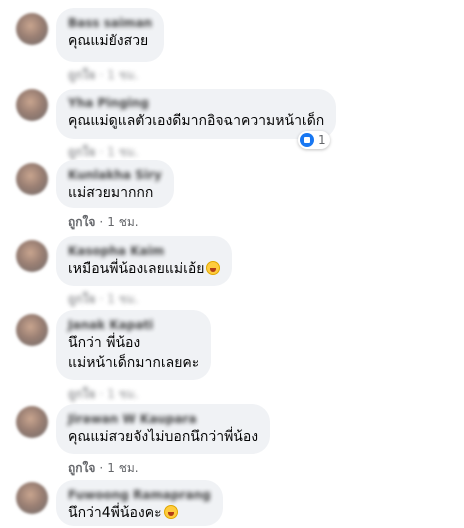 The image size is (464, 528). I want to click on comment-text: เหมือนพี่น้องเลยแม่เอ้ย, so click(144, 269).